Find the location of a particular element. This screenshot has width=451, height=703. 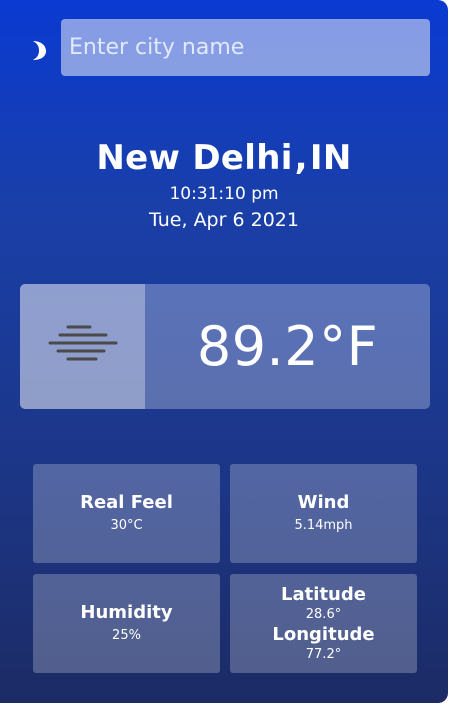

wind-tile: Wind 5.14mph is located at coordinates (323, 513).